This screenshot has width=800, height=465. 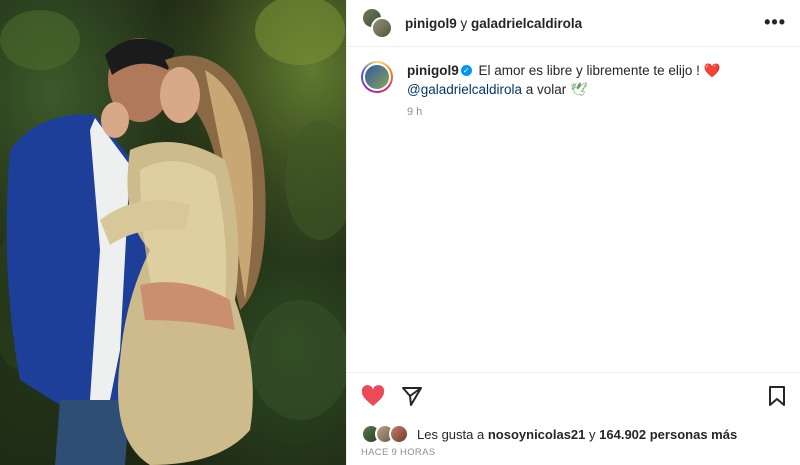 I want to click on dove-emoji: 🕊, so click(x=579, y=89).